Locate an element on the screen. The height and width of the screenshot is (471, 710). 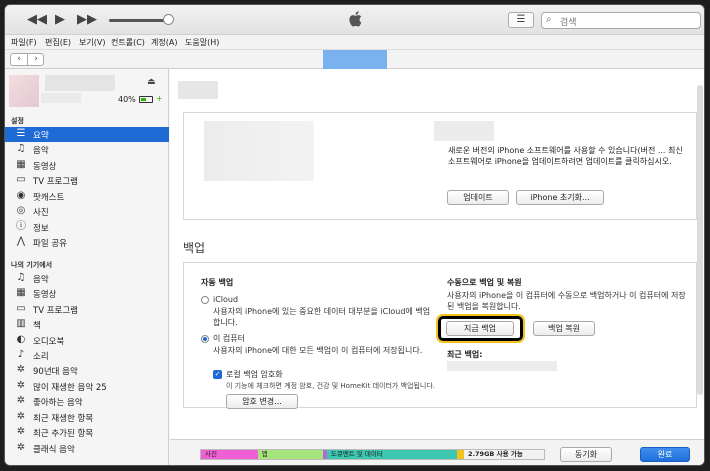
menu-controls: 컨트롤(C) is located at coordinates (128, 42).